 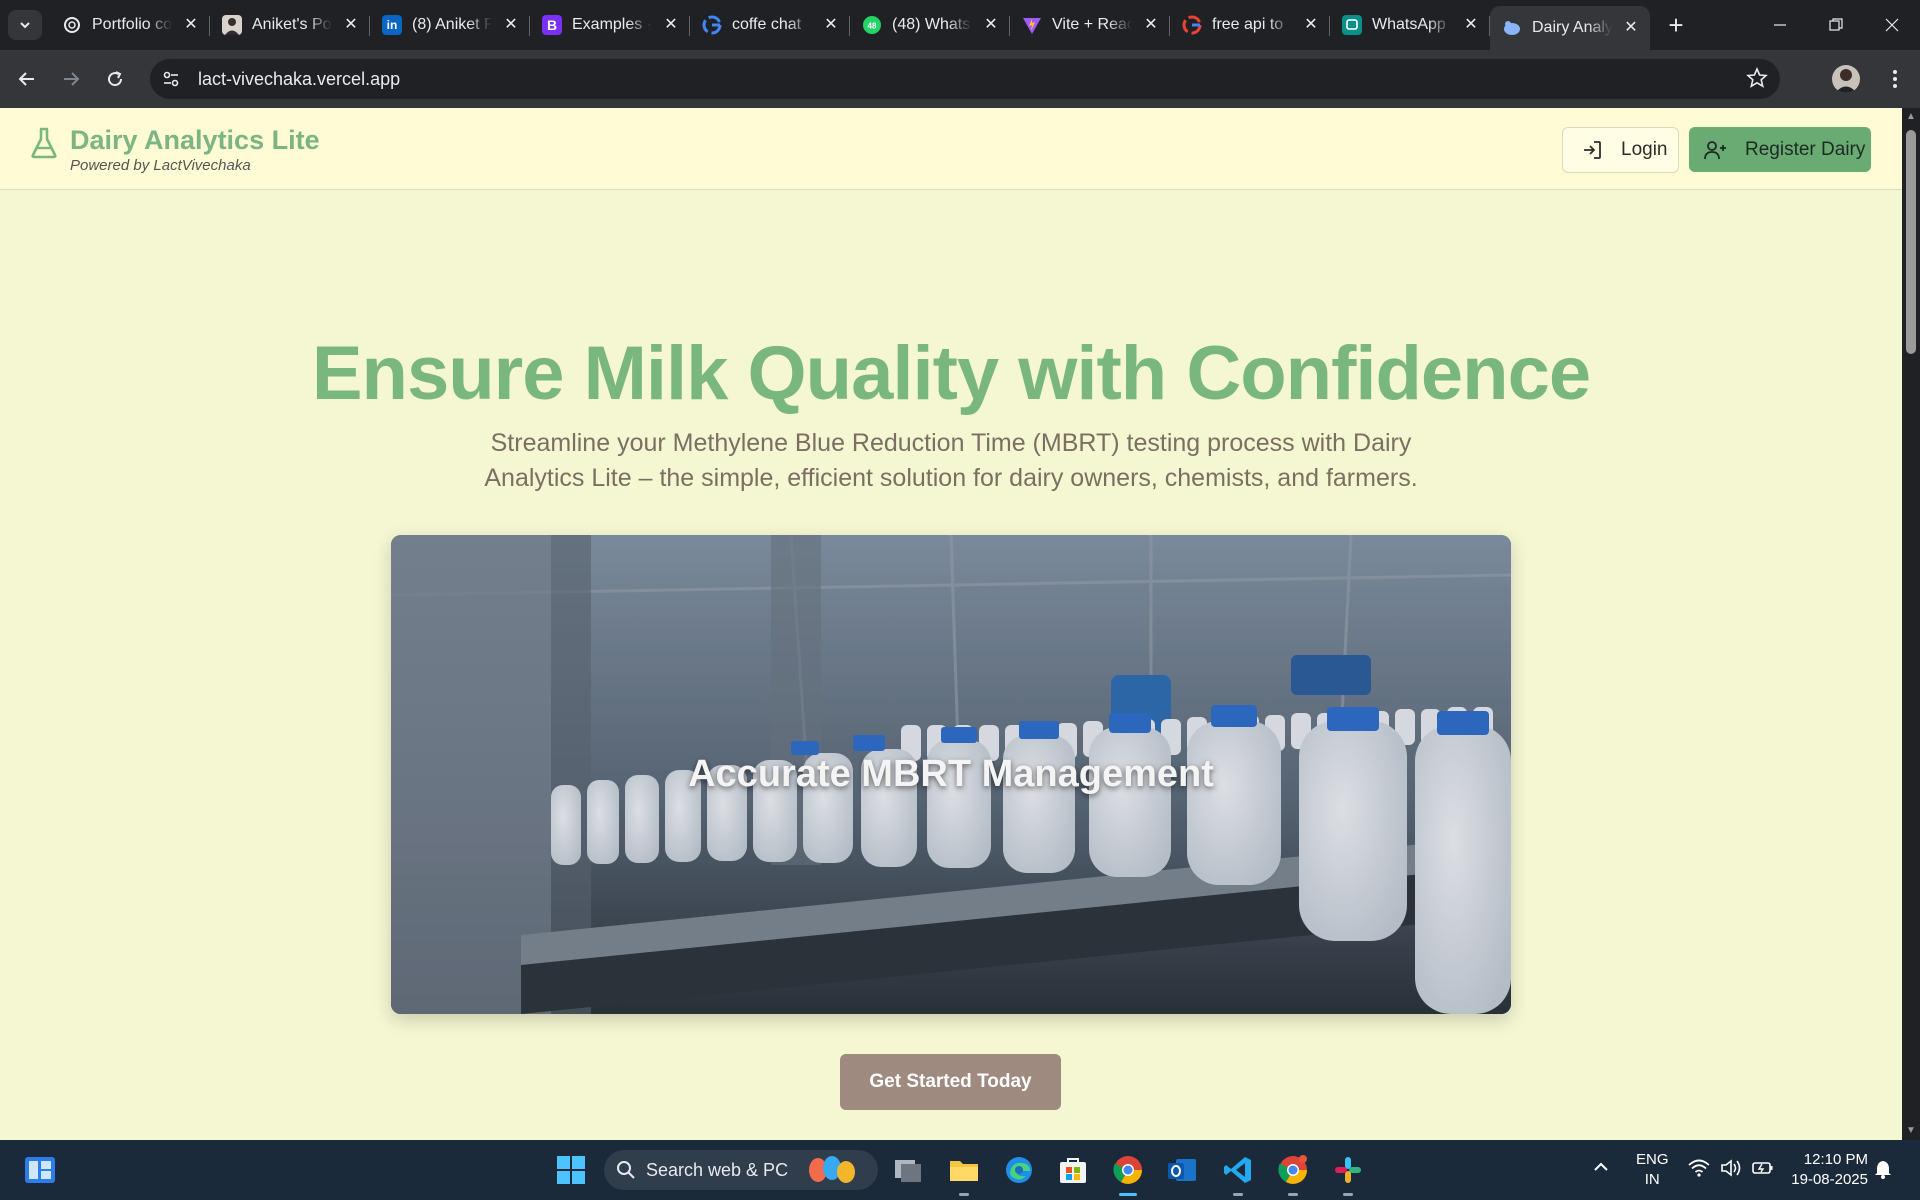 What do you see at coordinates (832, 1169) in the screenshot?
I see `balloons-icon` at bounding box center [832, 1169].